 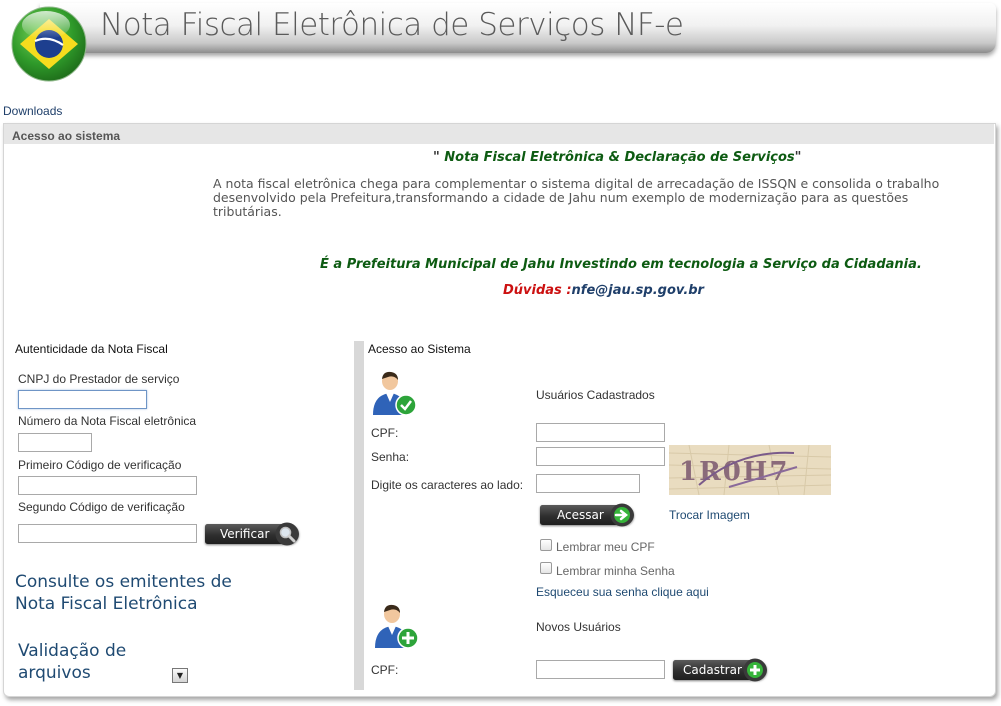 I want to click on login-button: Acessar, so click(x=587, y=515).